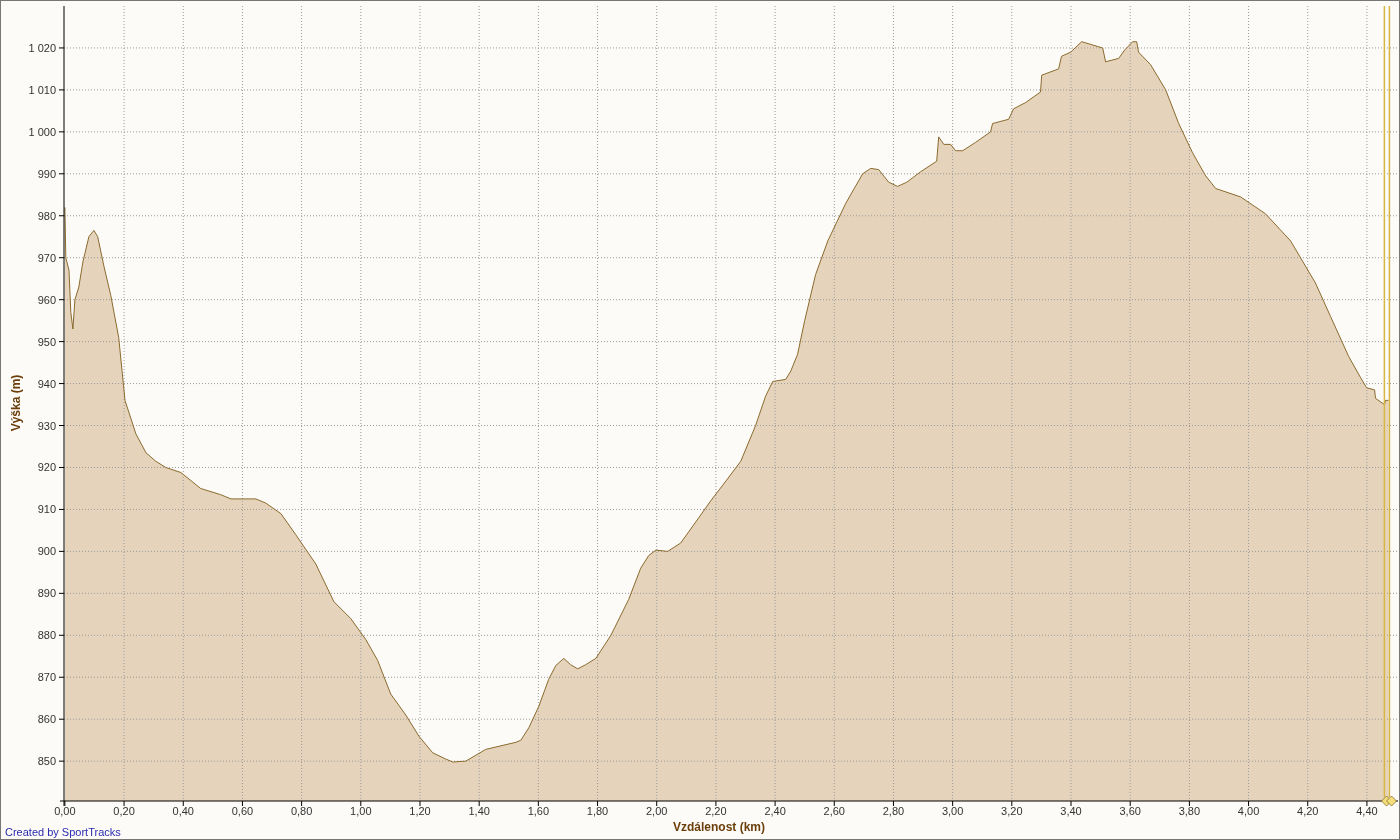 The height and width of the screenshot is (840, 1400). Describe the element at coordinates (1308, 811) in the screenshot. I see `x-tick-label: 4,20` at that location.